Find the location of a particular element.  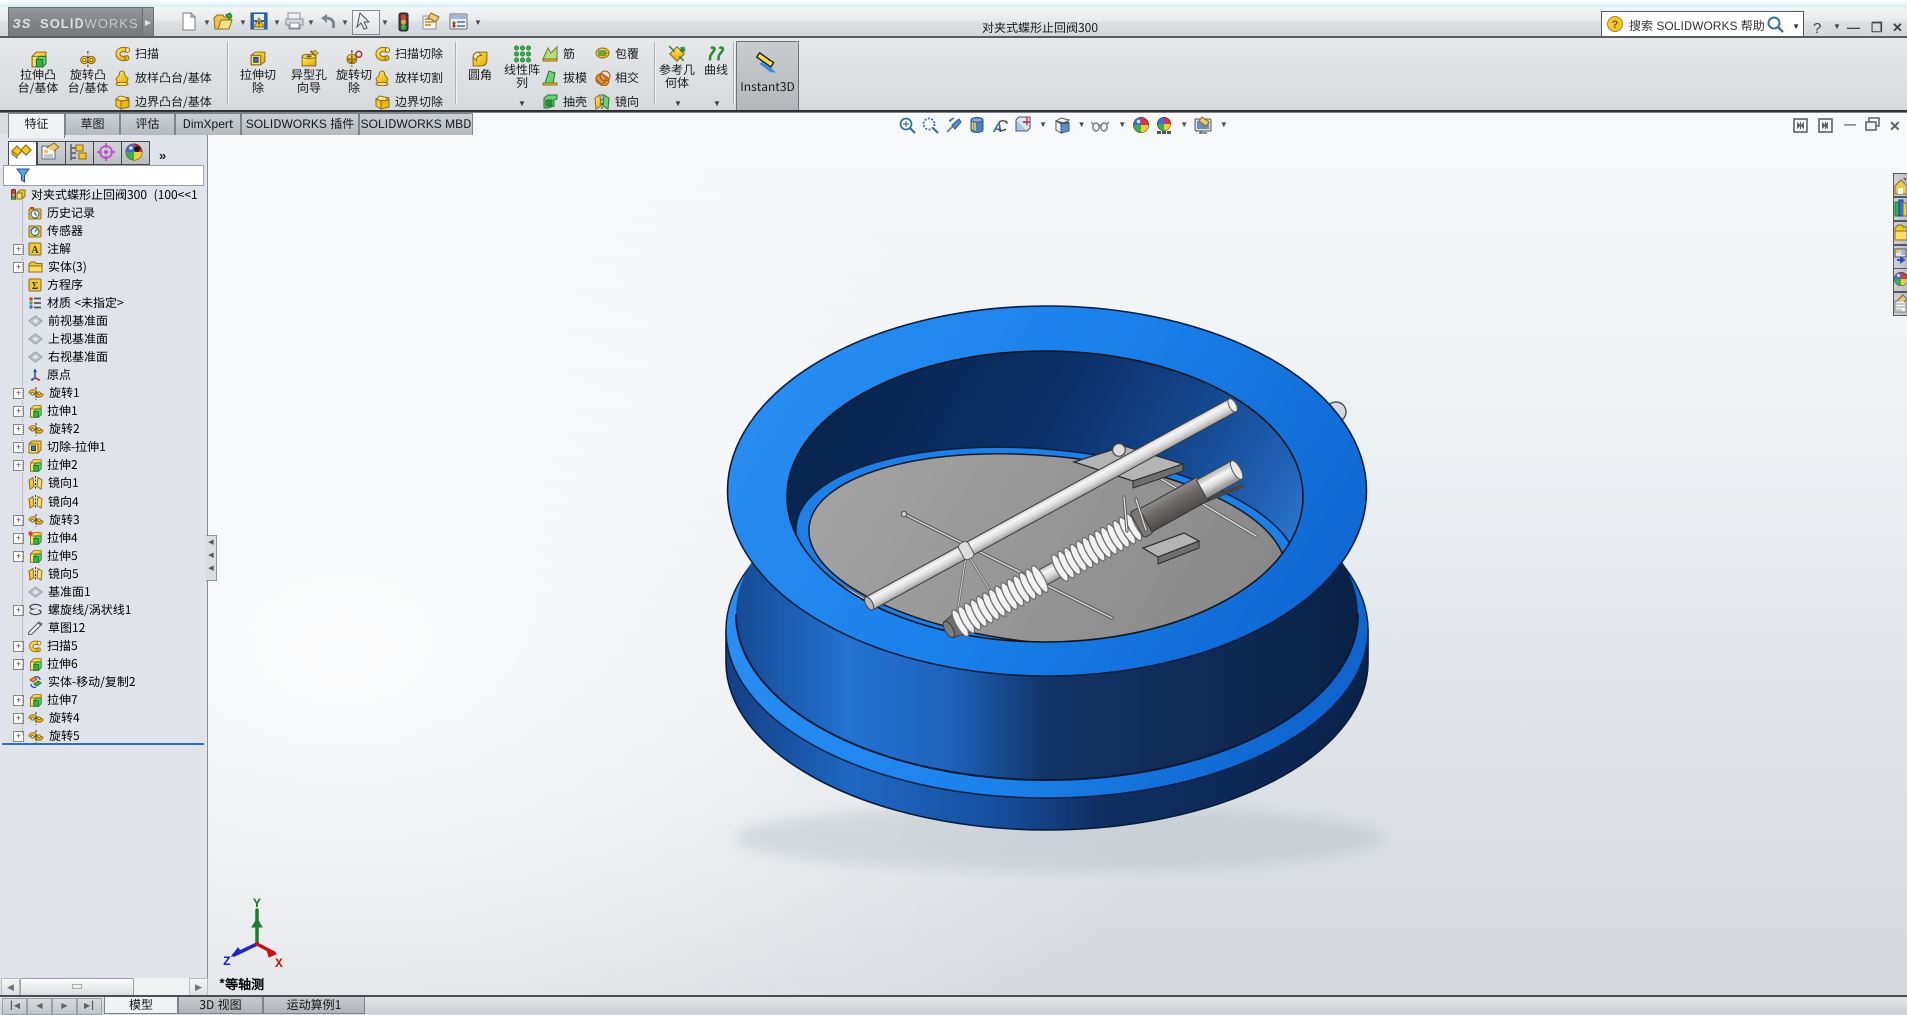

svg-text: X is located at coordinates (279, 963).